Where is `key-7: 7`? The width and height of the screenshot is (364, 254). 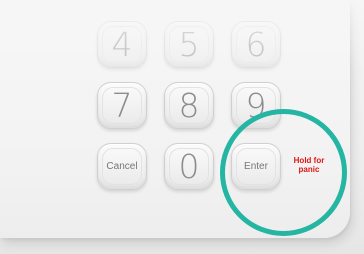 key-7: 7 is located at coordinates (122, 105).